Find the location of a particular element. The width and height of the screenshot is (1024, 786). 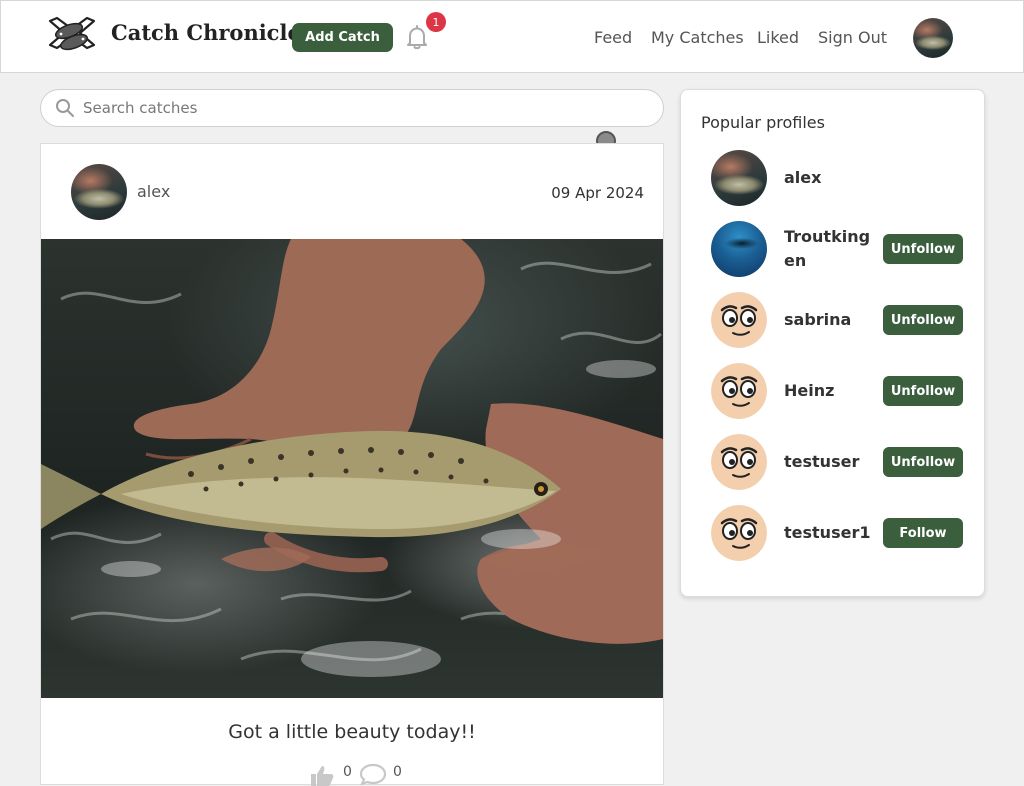

profile-name: testuser1 is located at coordinates (831, 533).